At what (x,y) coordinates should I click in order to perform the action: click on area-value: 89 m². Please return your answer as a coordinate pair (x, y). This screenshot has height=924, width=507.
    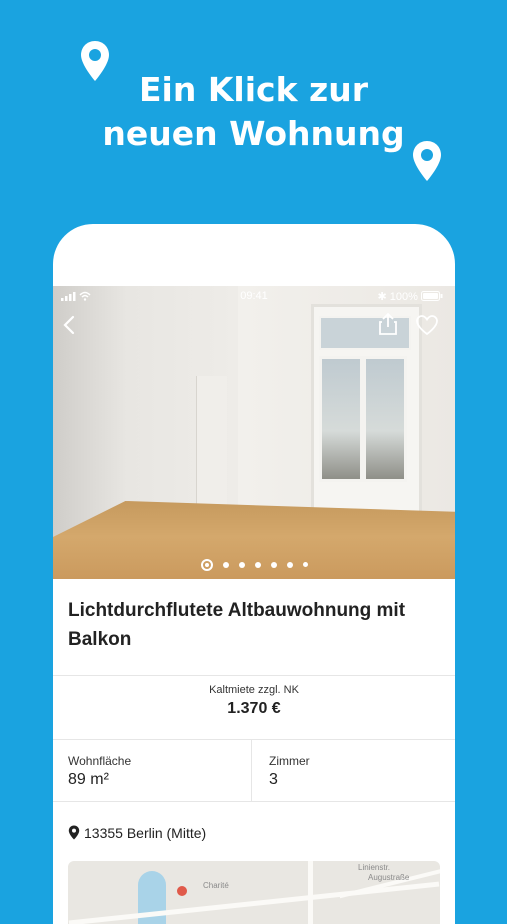
    Looking at the image, I should click on (88, 779).